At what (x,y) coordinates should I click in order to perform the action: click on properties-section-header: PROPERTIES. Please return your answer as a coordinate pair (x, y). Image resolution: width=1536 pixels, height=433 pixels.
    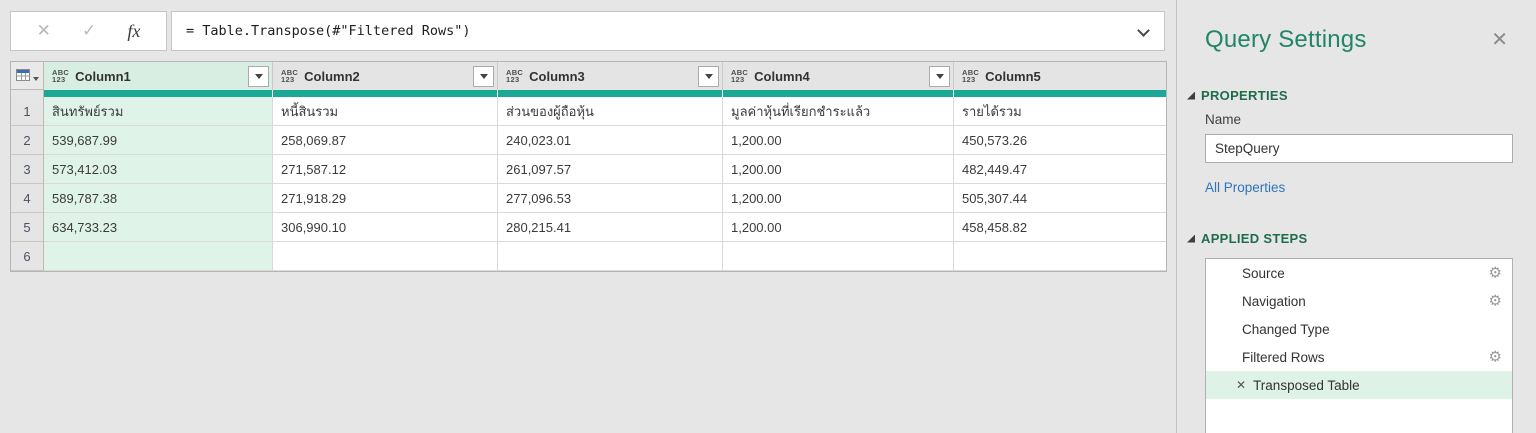
    Looking at the image, I should click on (1237, 95).